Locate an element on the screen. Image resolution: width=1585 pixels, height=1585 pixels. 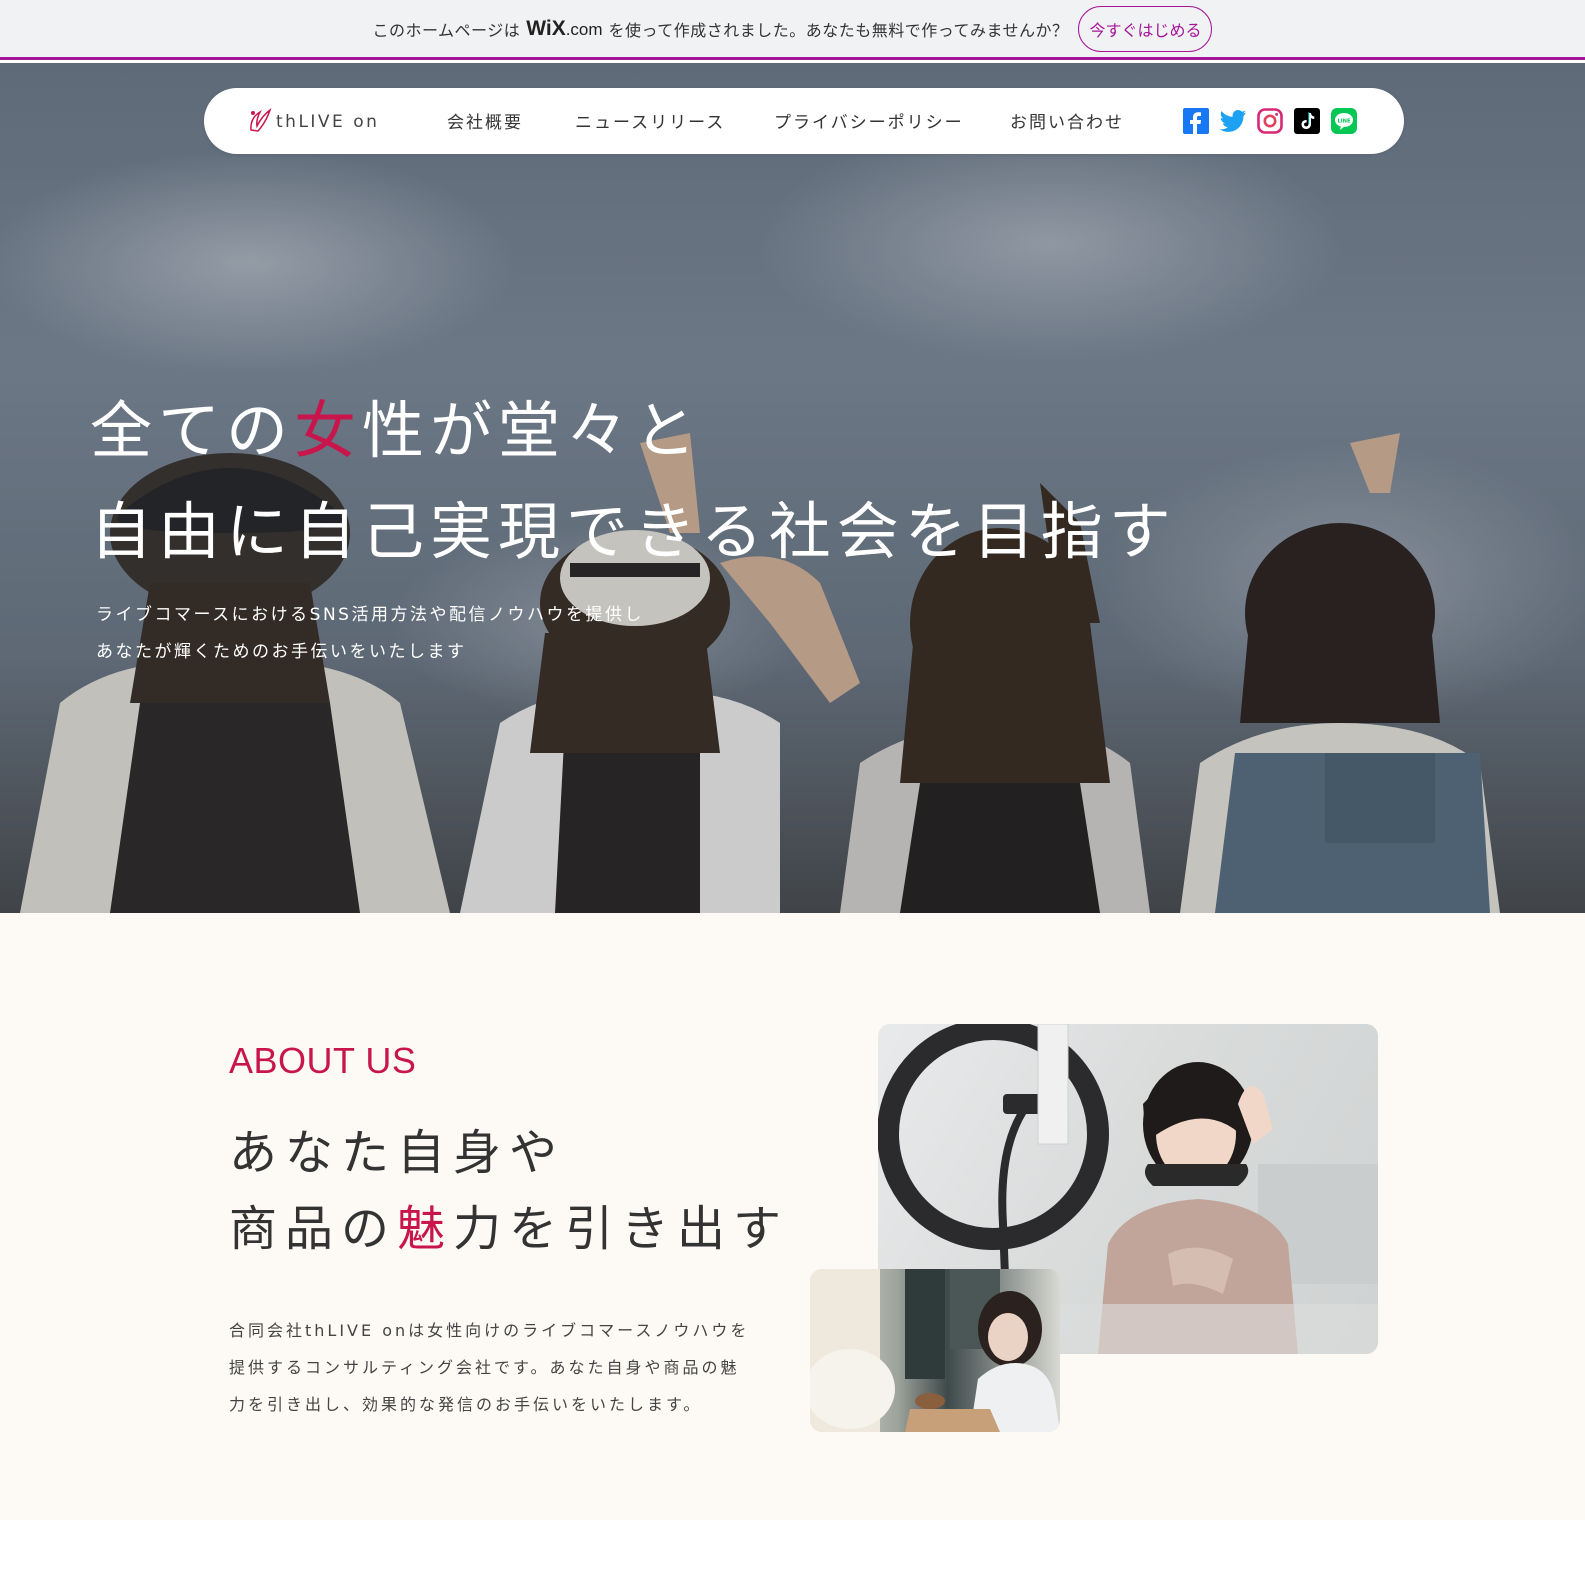
wix-logo-main: WiX is located at coordinates (546, 28).